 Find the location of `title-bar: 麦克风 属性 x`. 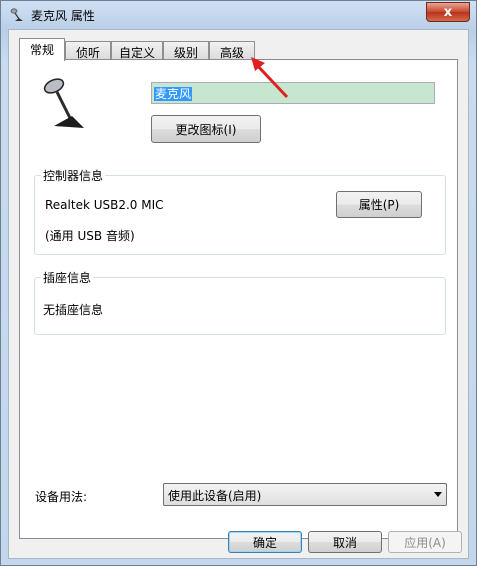

title-bar: 麦克风 属性 x is located at coordinates (238, 15).